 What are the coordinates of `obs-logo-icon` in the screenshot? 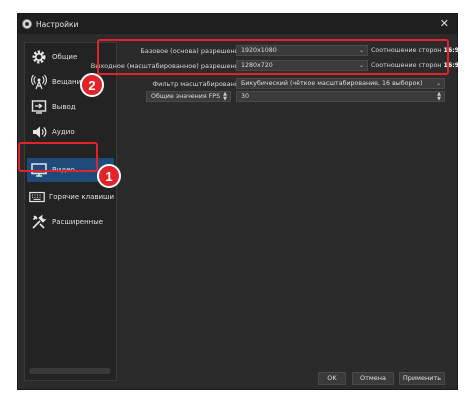 It's located at (27, 24).